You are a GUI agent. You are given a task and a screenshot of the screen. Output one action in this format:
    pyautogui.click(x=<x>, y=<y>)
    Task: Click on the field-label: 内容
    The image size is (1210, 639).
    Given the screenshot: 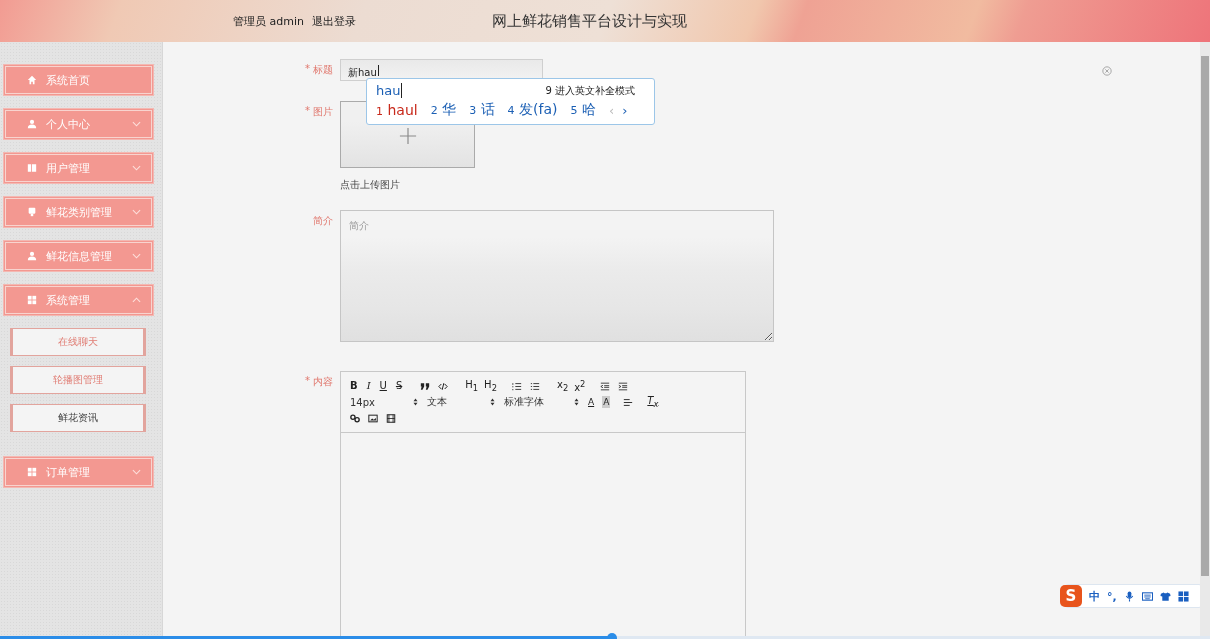 What is the action you would take?
    pyautogui.click(x=323, y=382)
    